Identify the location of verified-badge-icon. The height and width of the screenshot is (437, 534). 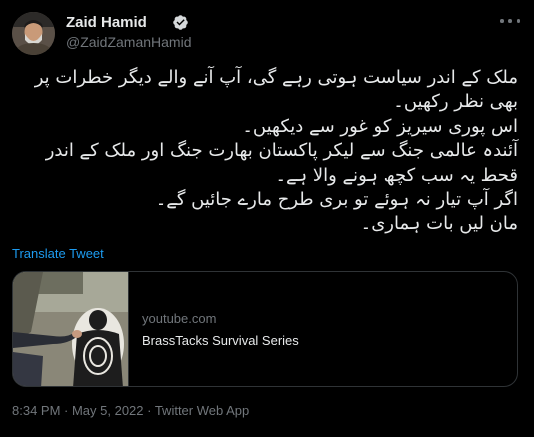
(180, 22).